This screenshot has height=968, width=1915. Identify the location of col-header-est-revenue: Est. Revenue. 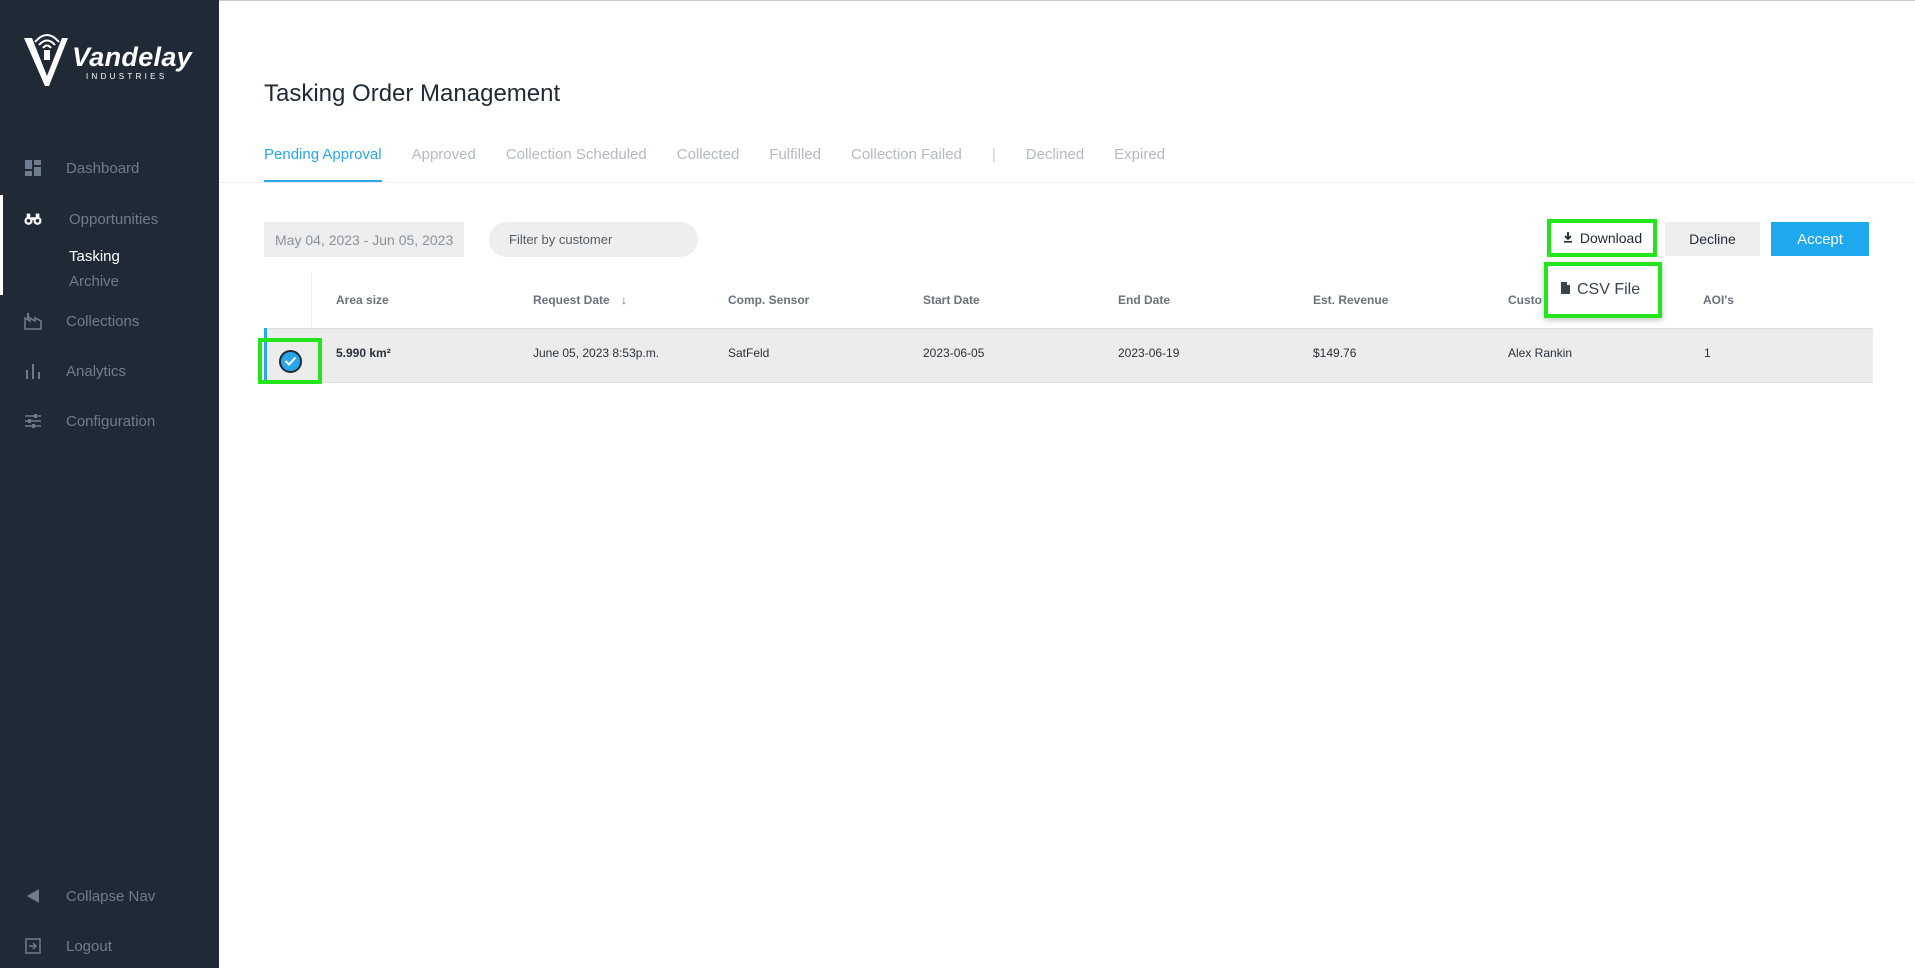
(1350, 300).